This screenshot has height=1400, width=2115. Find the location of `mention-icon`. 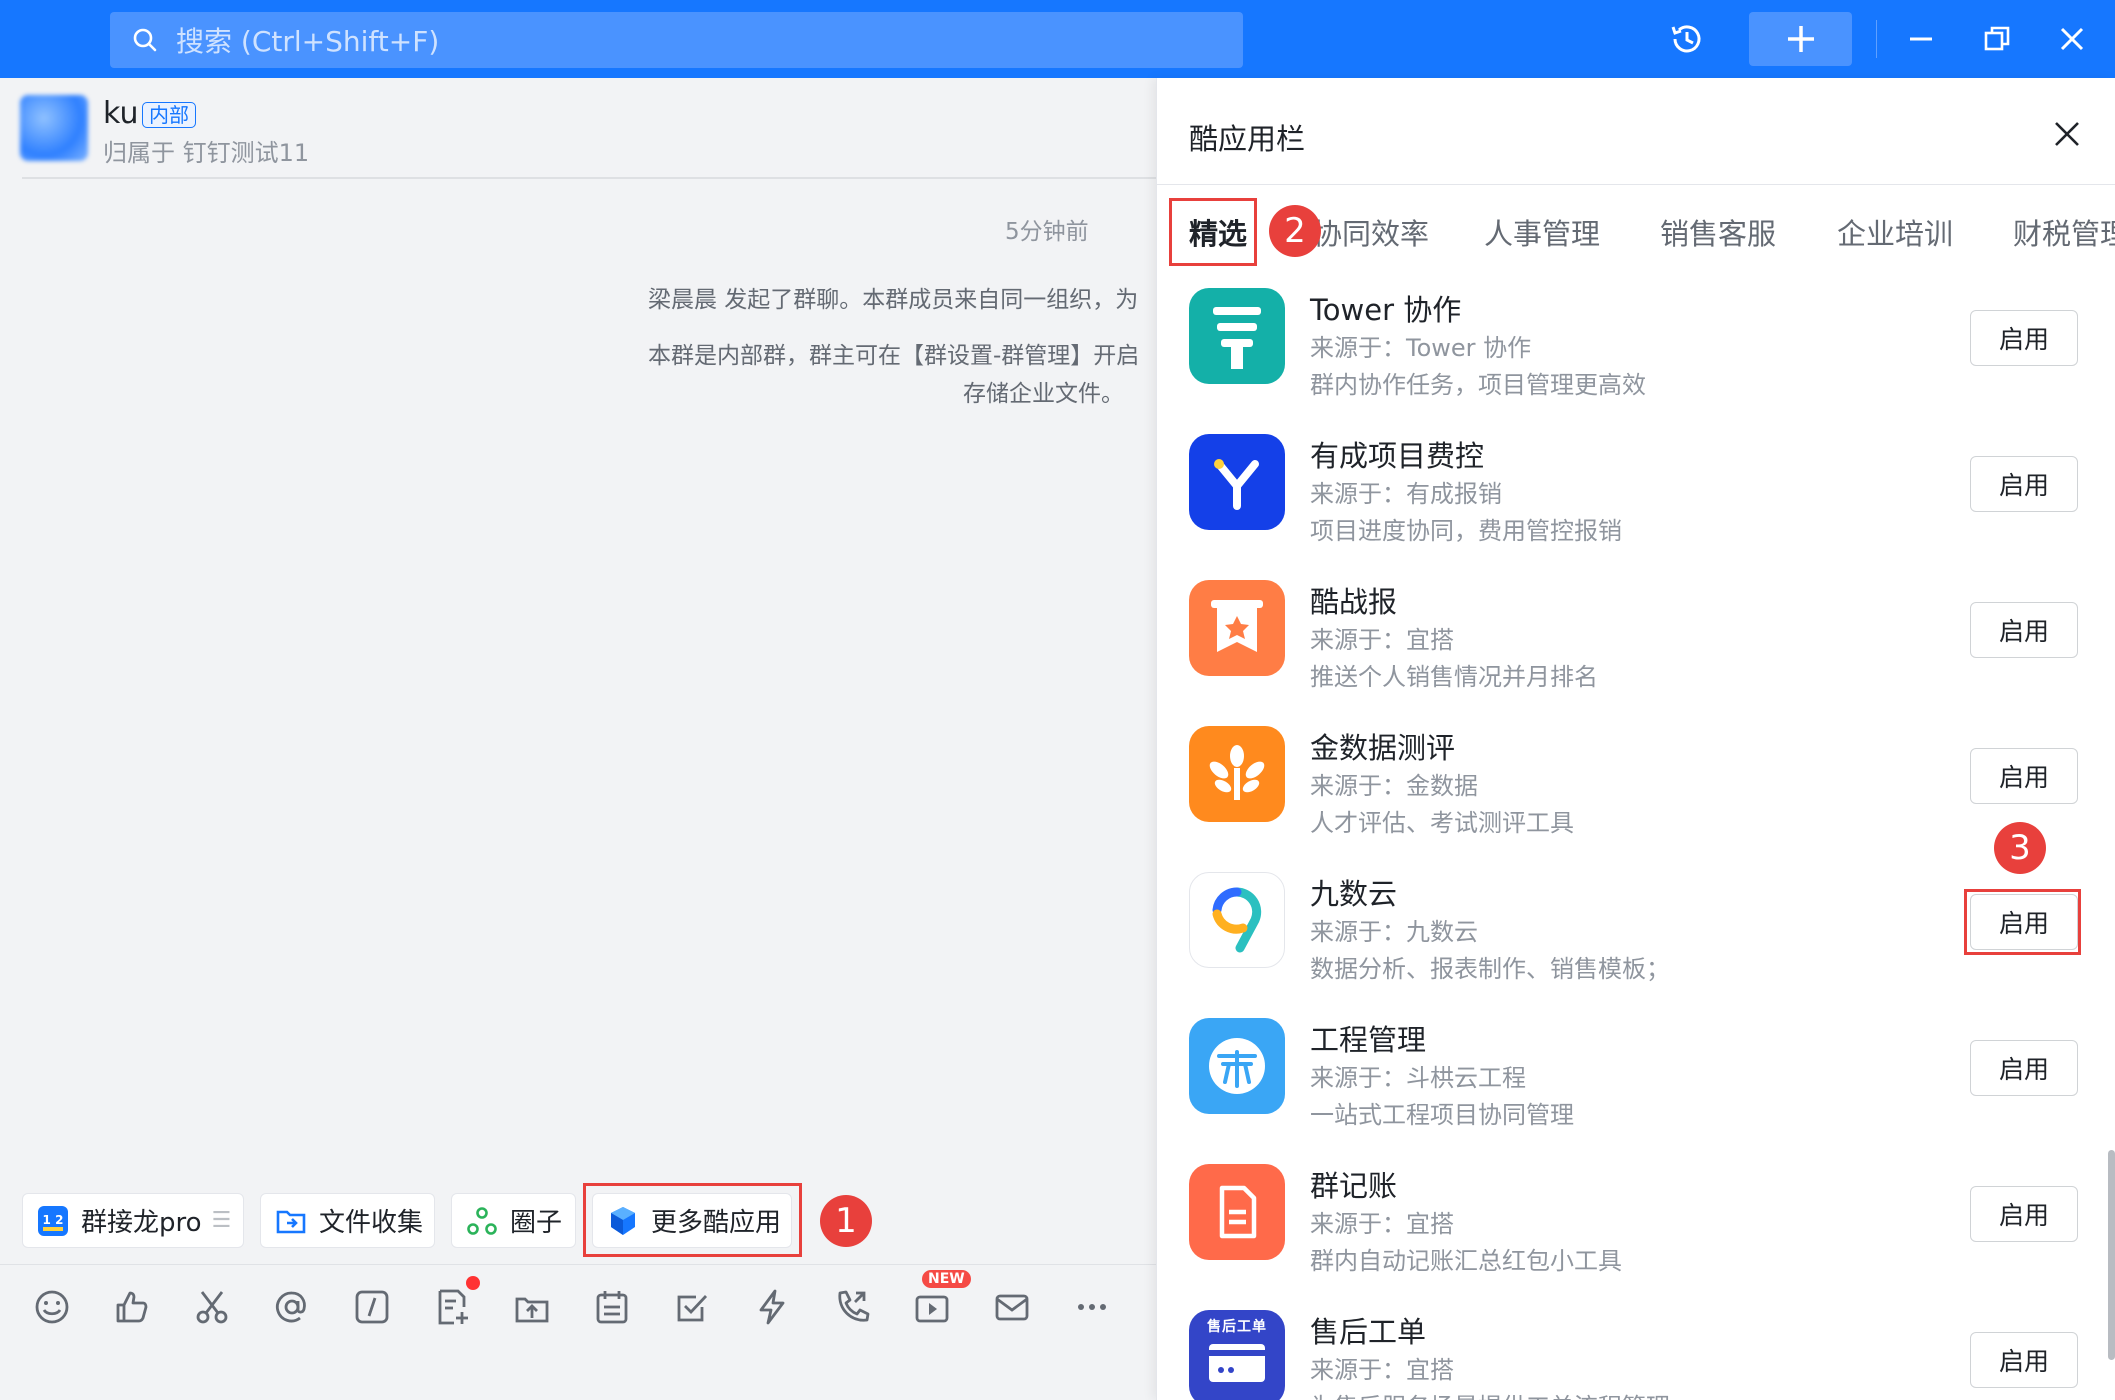

mention-icon is located at coordinates (292, 1307).